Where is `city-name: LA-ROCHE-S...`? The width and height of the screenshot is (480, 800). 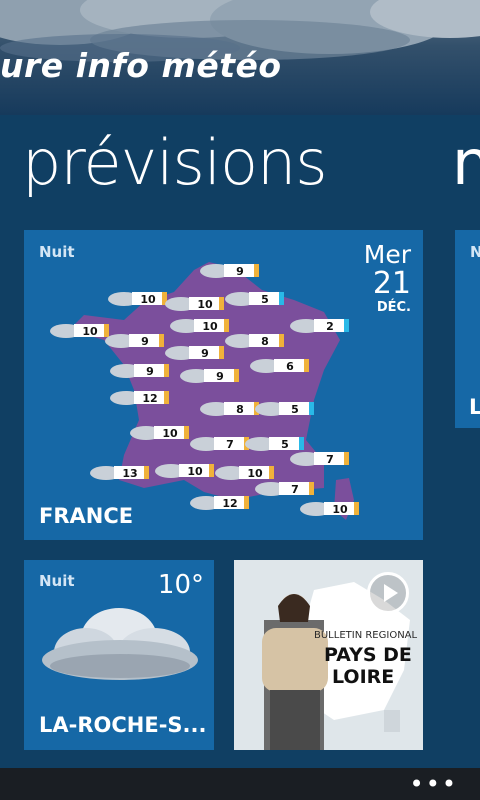
city-name: LA-ROCHE-S... is located at coordinates (123, 725).